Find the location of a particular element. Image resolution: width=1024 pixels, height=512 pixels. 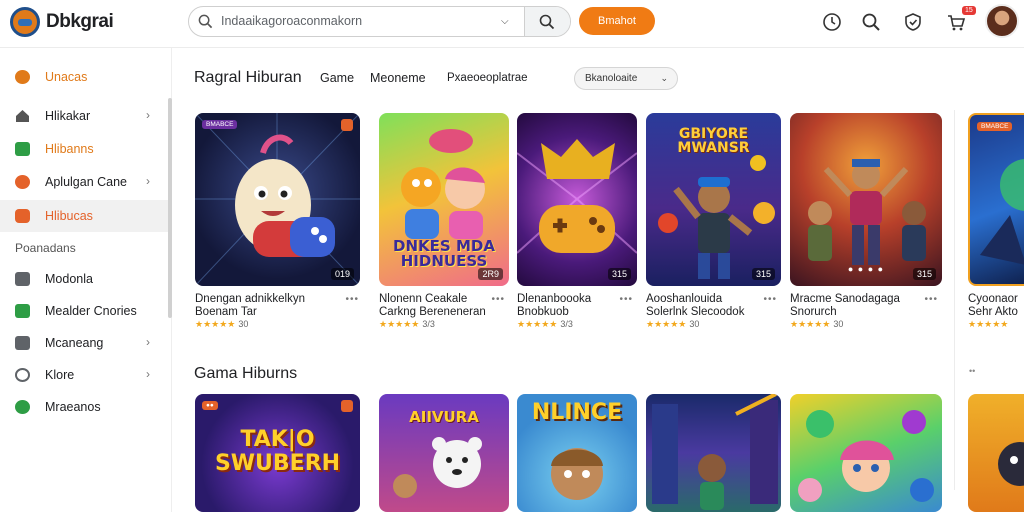

cover-title: TAK|O SWUBERH is located at coordinates (277, 451).